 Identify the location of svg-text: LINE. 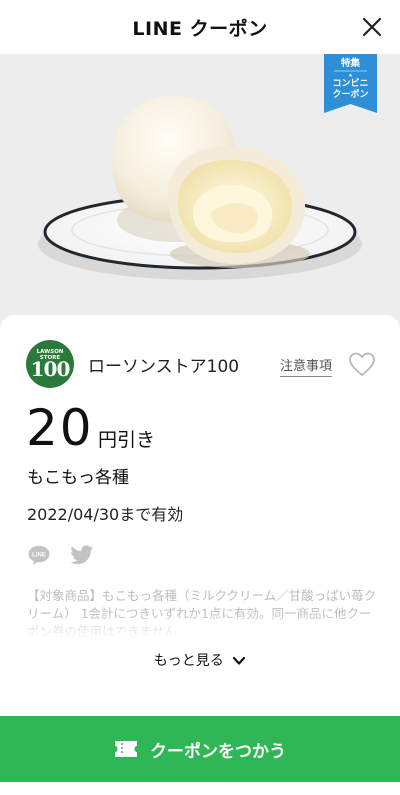
(39, 556).